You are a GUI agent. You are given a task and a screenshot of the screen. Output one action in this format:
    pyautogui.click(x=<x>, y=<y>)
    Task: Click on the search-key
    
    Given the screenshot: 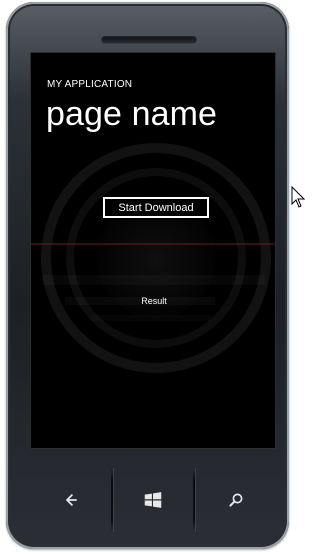 What is the action you would take?
    pyautogui.click(x=235, y=500)
    